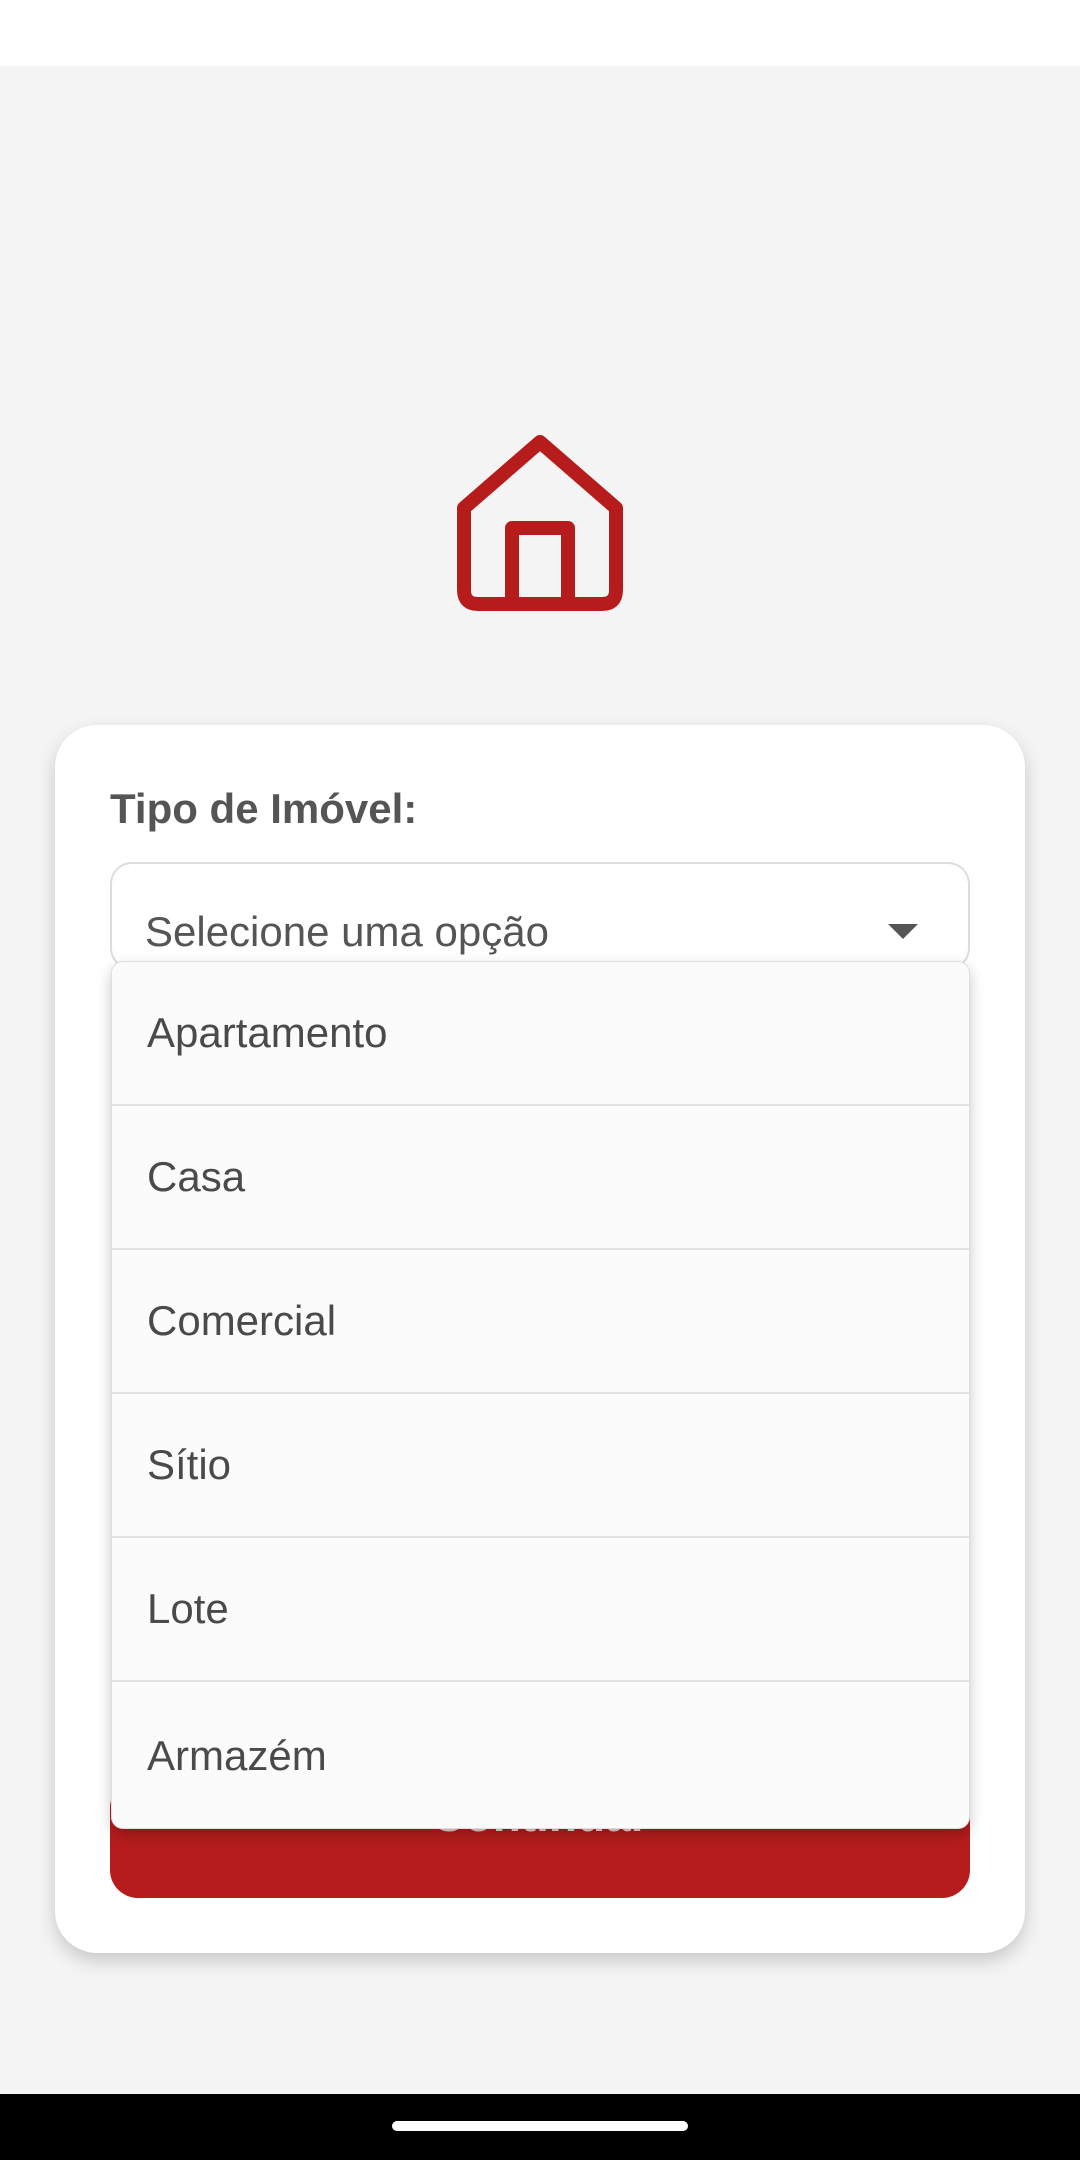 This screenshot has width=1080, height=2160. I want to click on property-type-select: Selecione uma opção, so click(540, 916).